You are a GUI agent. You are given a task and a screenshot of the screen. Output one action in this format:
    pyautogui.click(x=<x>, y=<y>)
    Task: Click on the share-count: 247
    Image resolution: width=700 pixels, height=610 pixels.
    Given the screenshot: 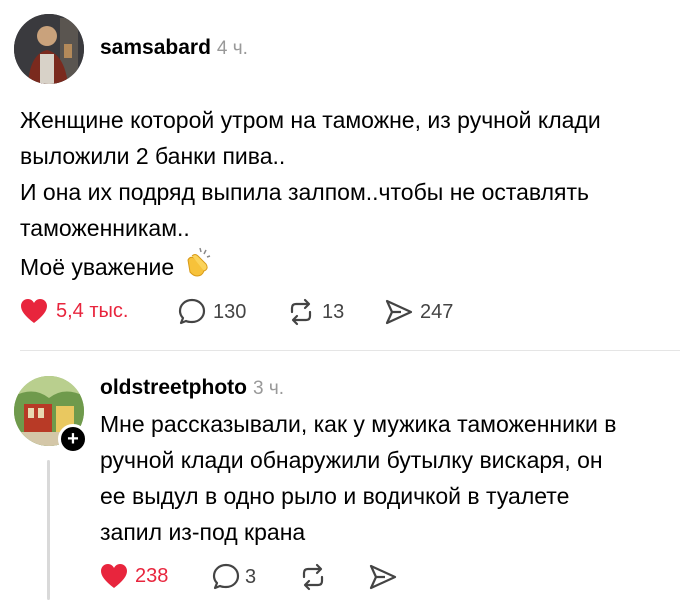 What is the action you would take?
    pyautogui.click(x=437, y=311)
    